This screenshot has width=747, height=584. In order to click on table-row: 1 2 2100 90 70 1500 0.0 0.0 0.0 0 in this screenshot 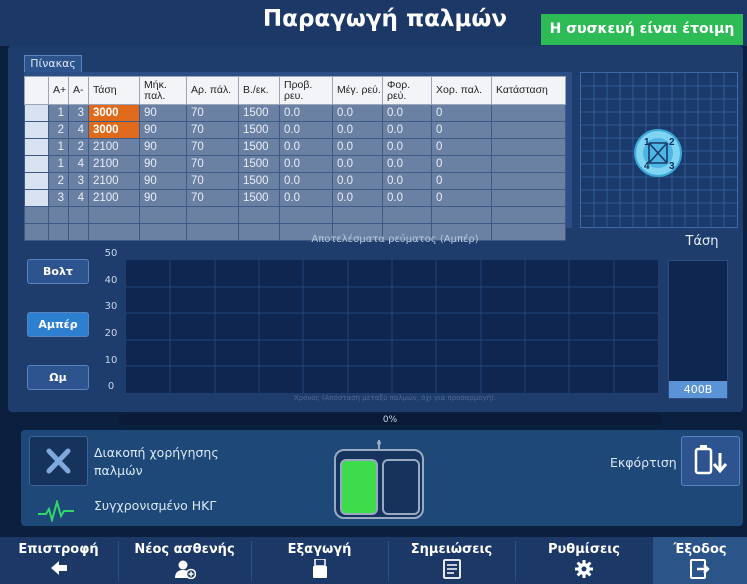, I will do `click(295, 147)`.